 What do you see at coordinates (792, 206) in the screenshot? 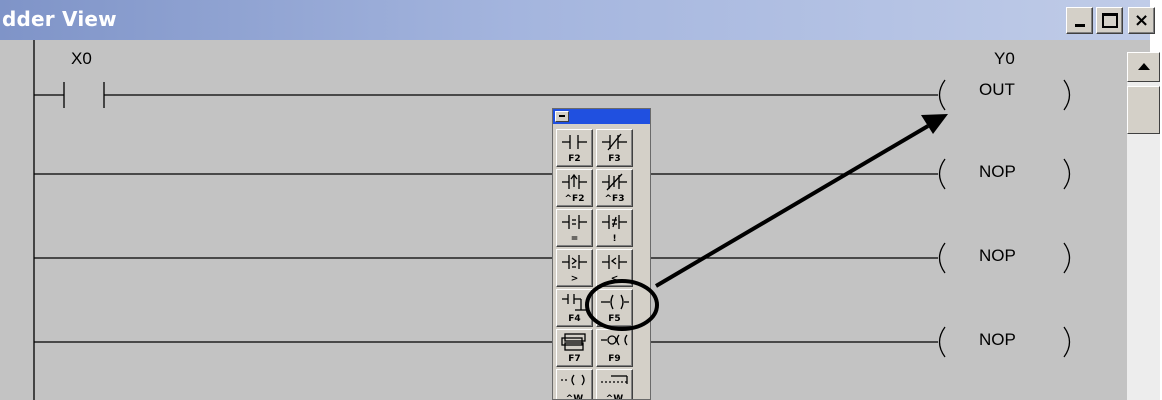
I see `annotation-arrow-line` at bounding box center [792, 206].